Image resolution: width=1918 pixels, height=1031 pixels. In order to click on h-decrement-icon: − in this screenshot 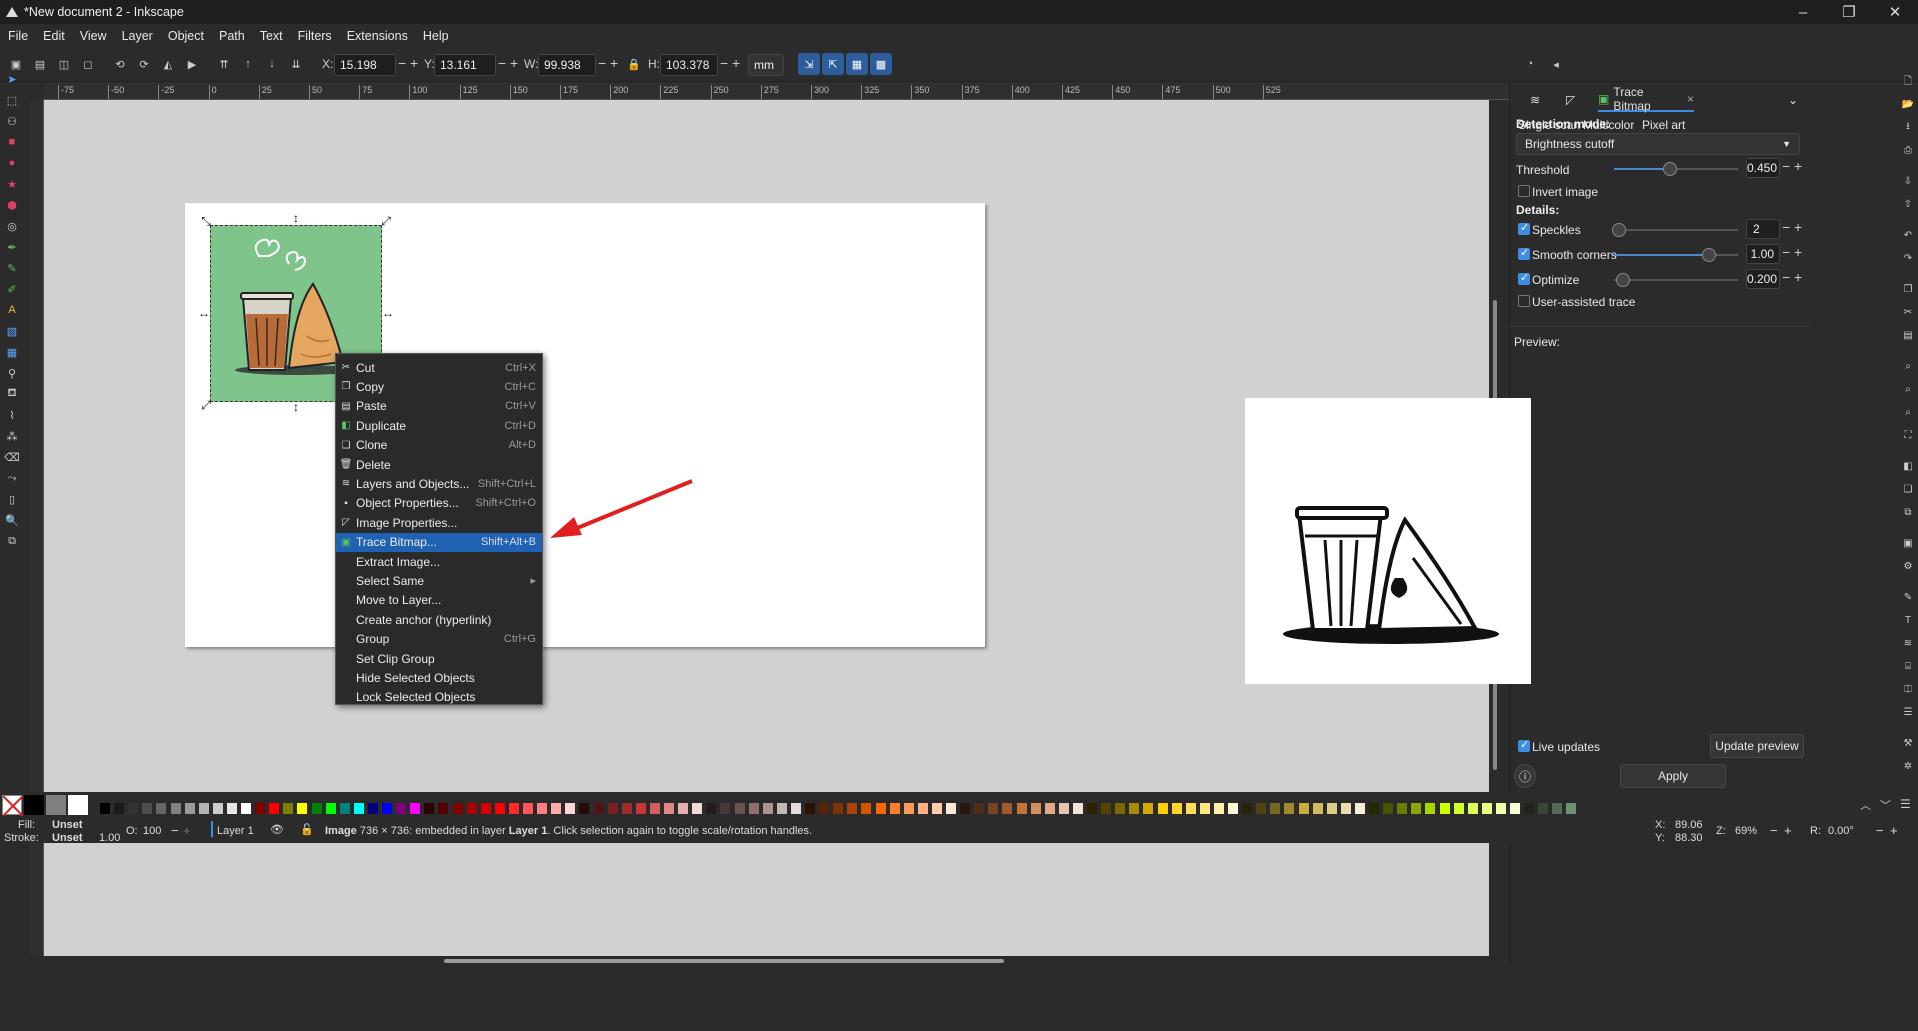, I will do `click(724, 63)`.